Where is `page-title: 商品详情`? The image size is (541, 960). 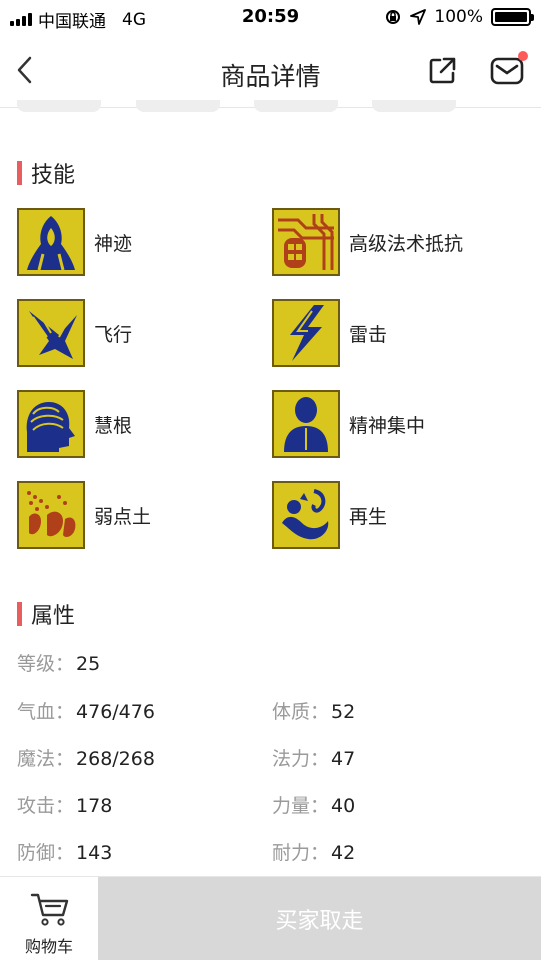
page-title: 商品详情 is located at coordinates (270, 76).